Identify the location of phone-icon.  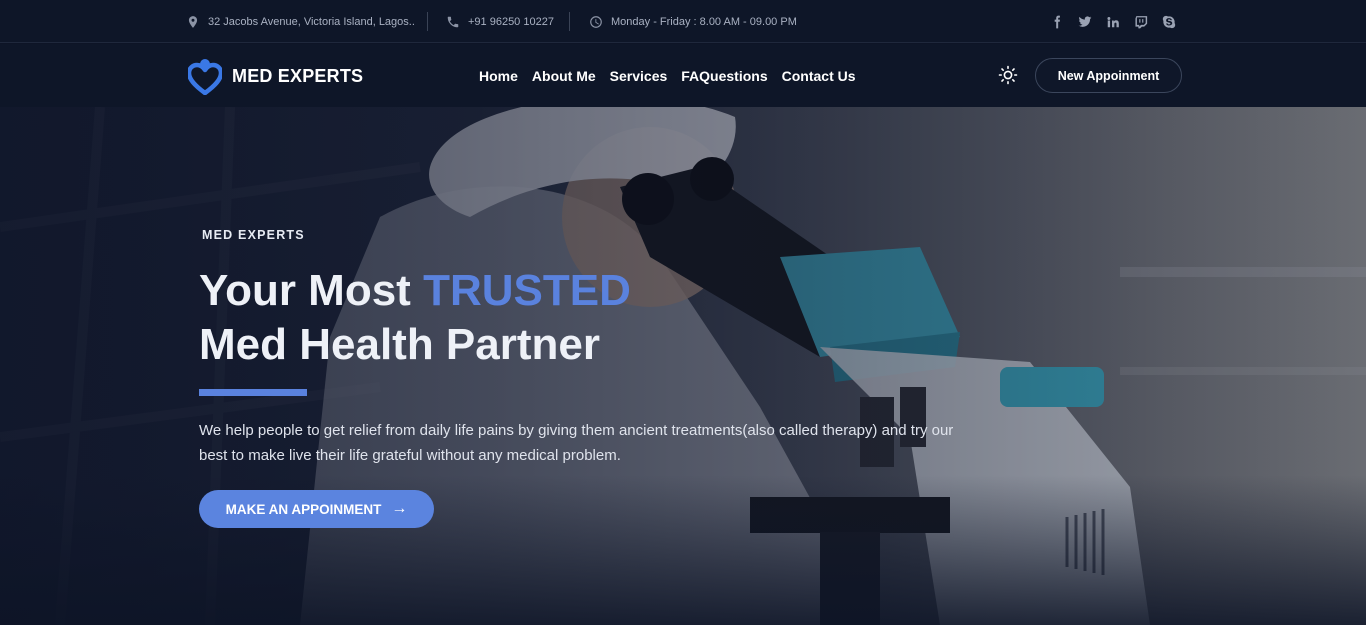
(453, 21).